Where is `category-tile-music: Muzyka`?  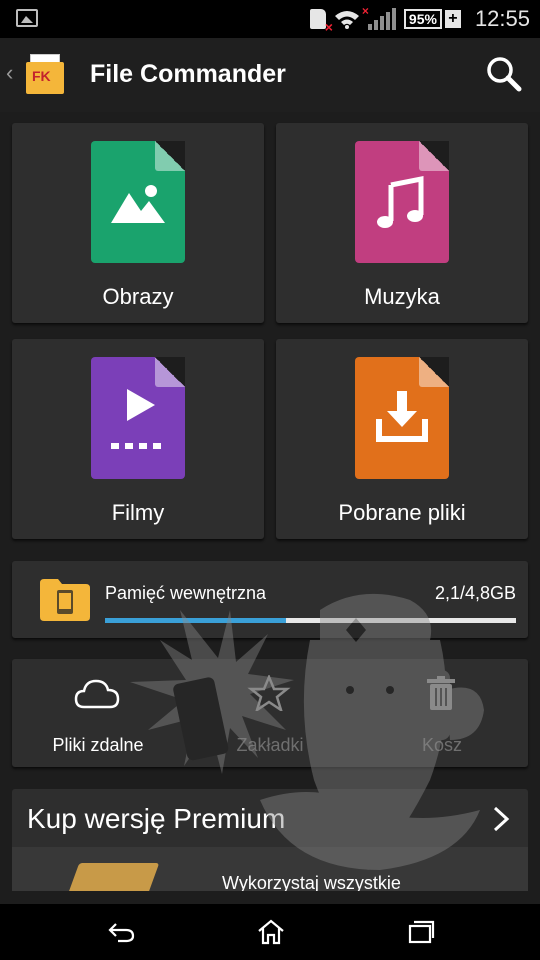
category-tile-music: Muzyka is located at coordinates (402, 223).